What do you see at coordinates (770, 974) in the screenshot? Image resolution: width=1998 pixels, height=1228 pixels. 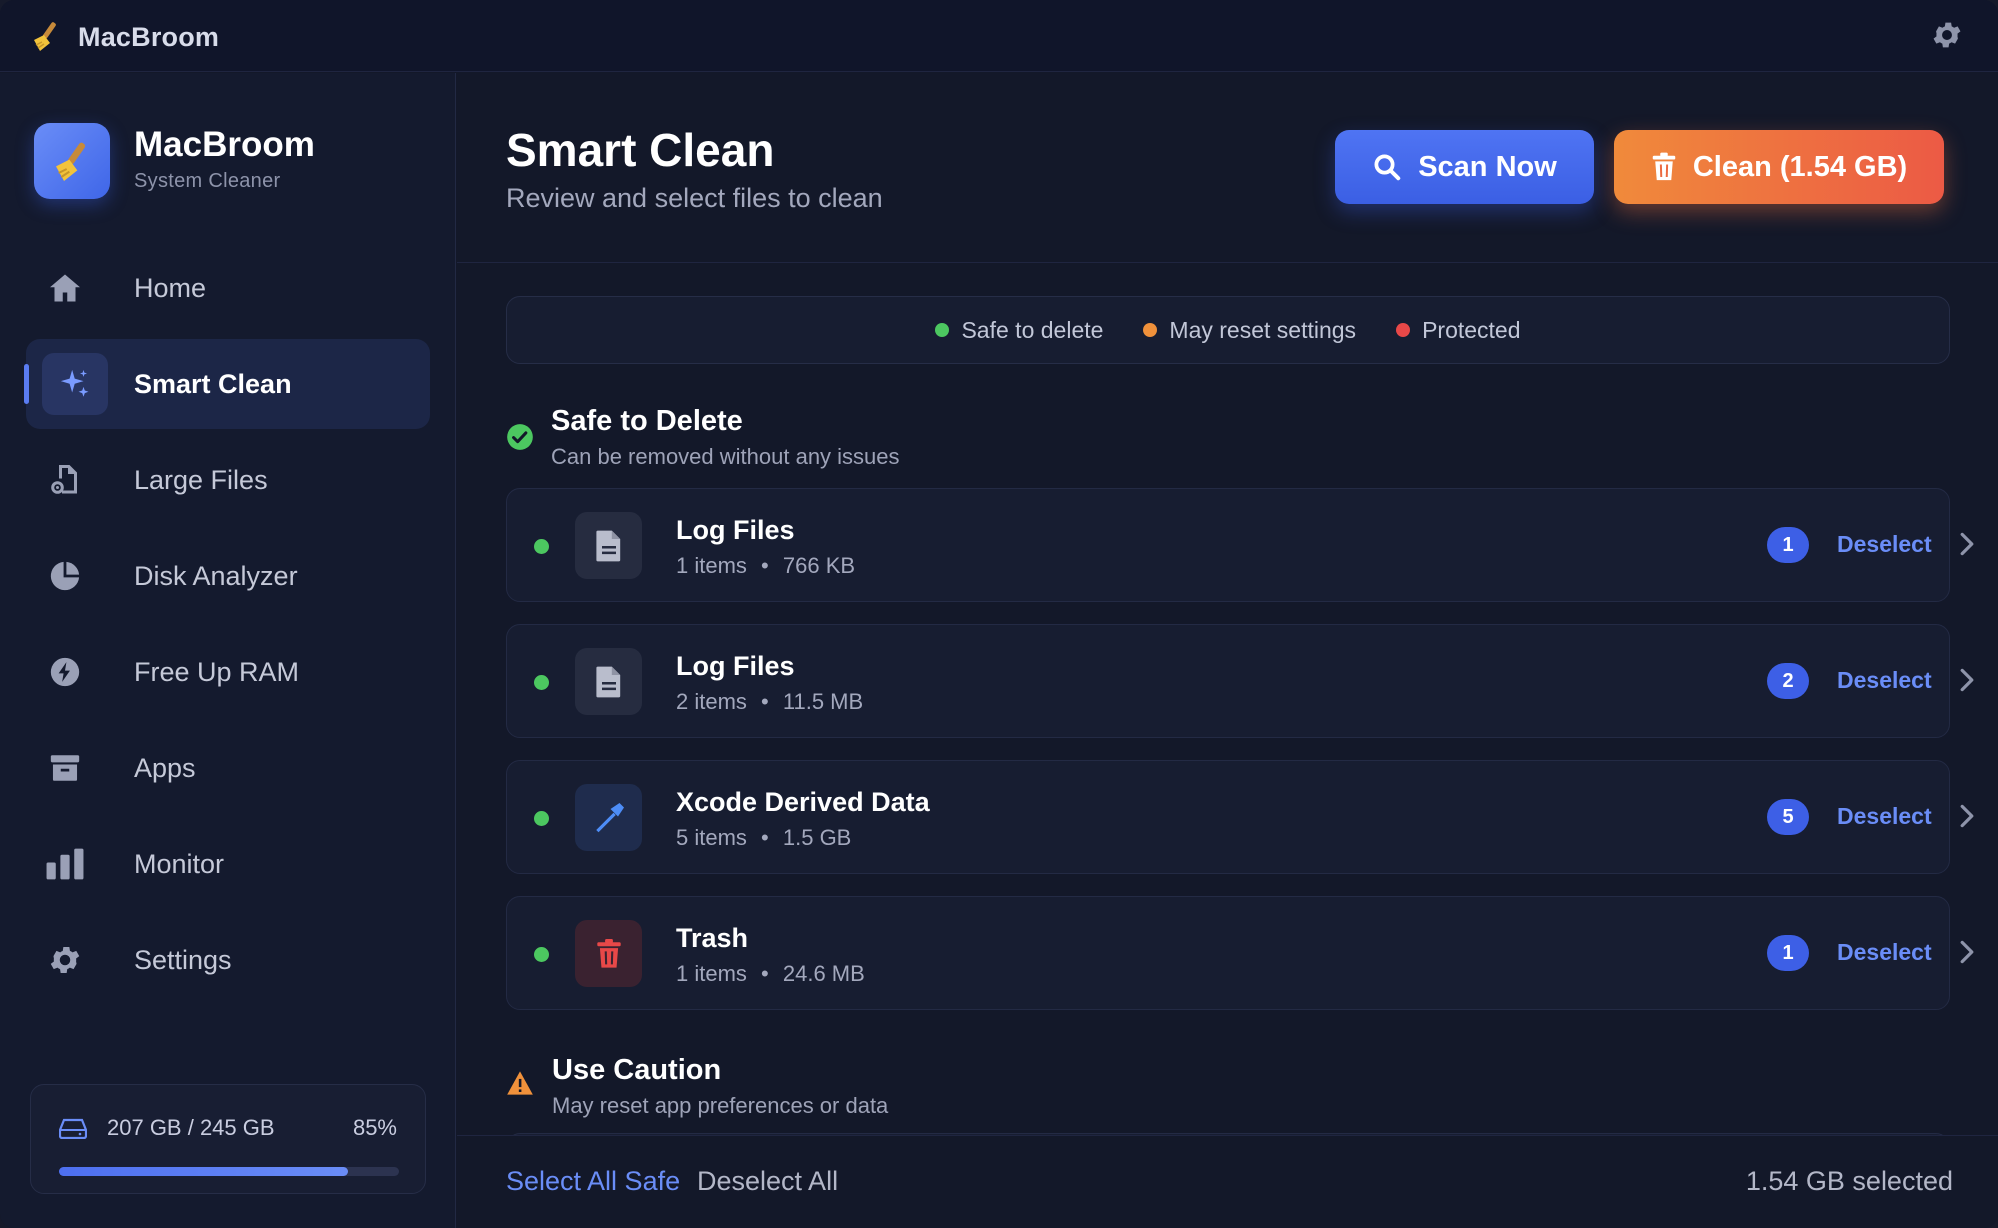 I see `row-meta: 1 items • 24.6 MB` at bounding box center [770, 974].